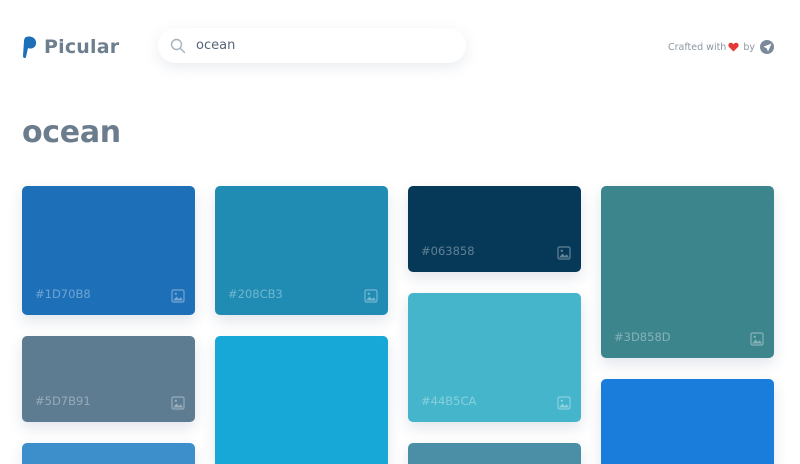 Image resolution: width=800 pixels, height=464 pixels. Describe the element at coordinates (255, 294) in the screenshot. I see `hex-label: #208CB3` at that location.